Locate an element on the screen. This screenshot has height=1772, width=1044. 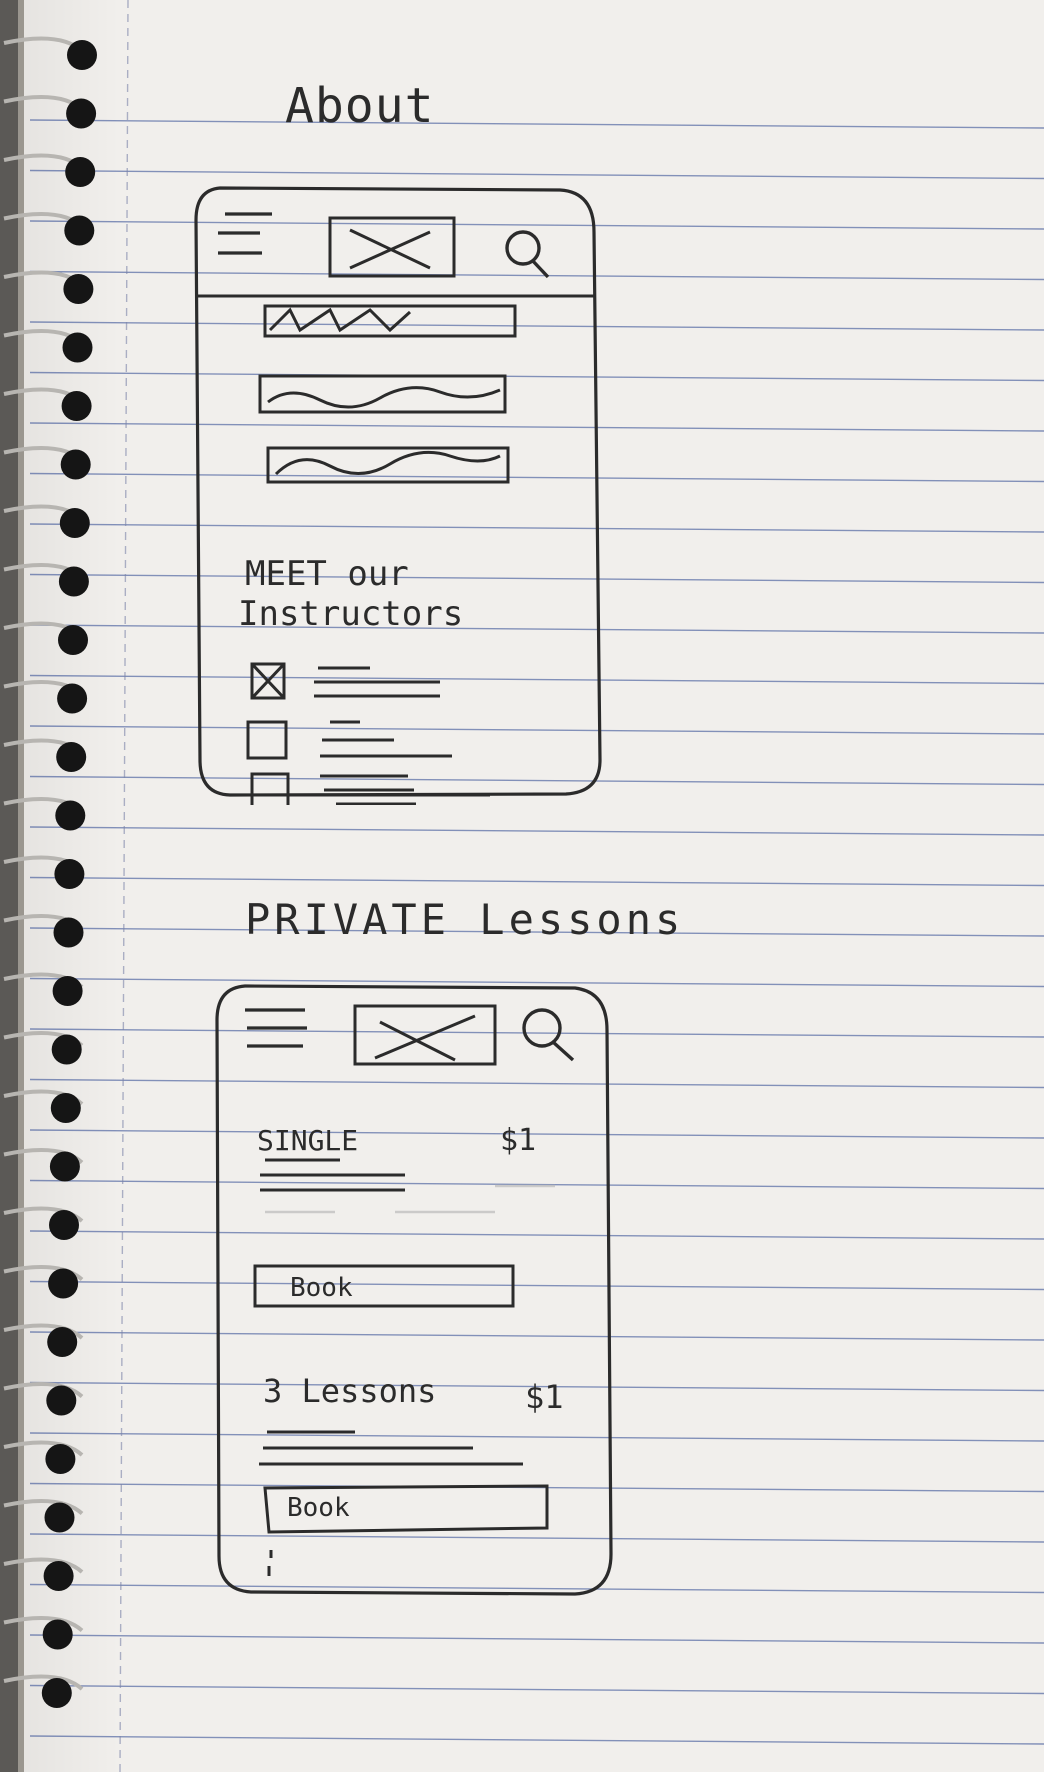
margin-line is located at coordinates (124, 886).